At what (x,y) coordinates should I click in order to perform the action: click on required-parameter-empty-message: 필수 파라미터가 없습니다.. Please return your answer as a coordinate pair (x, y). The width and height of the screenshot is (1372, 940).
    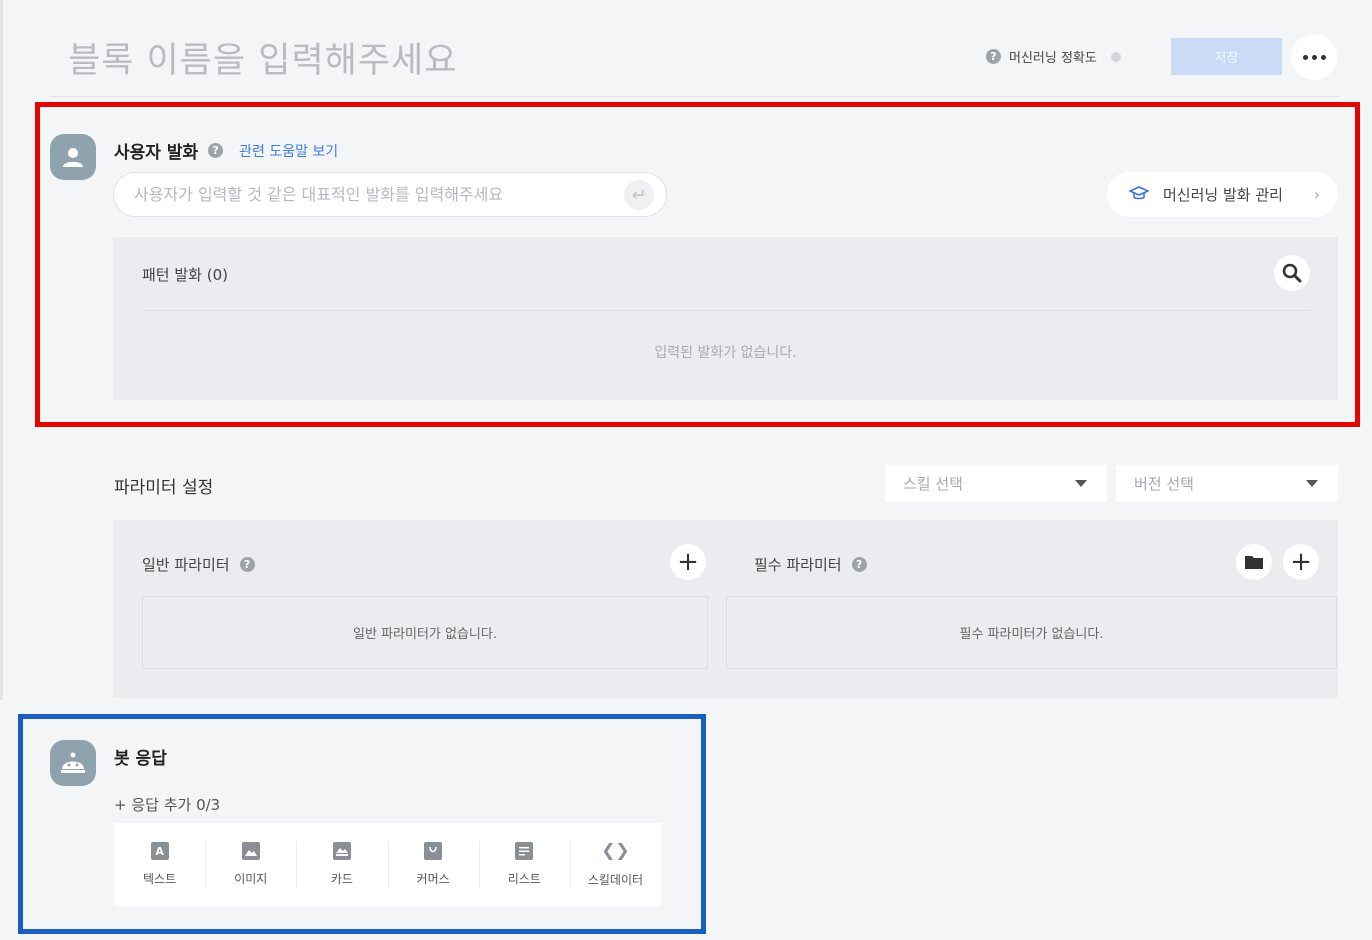
    Looking at the image, I should click on (1031, 634).